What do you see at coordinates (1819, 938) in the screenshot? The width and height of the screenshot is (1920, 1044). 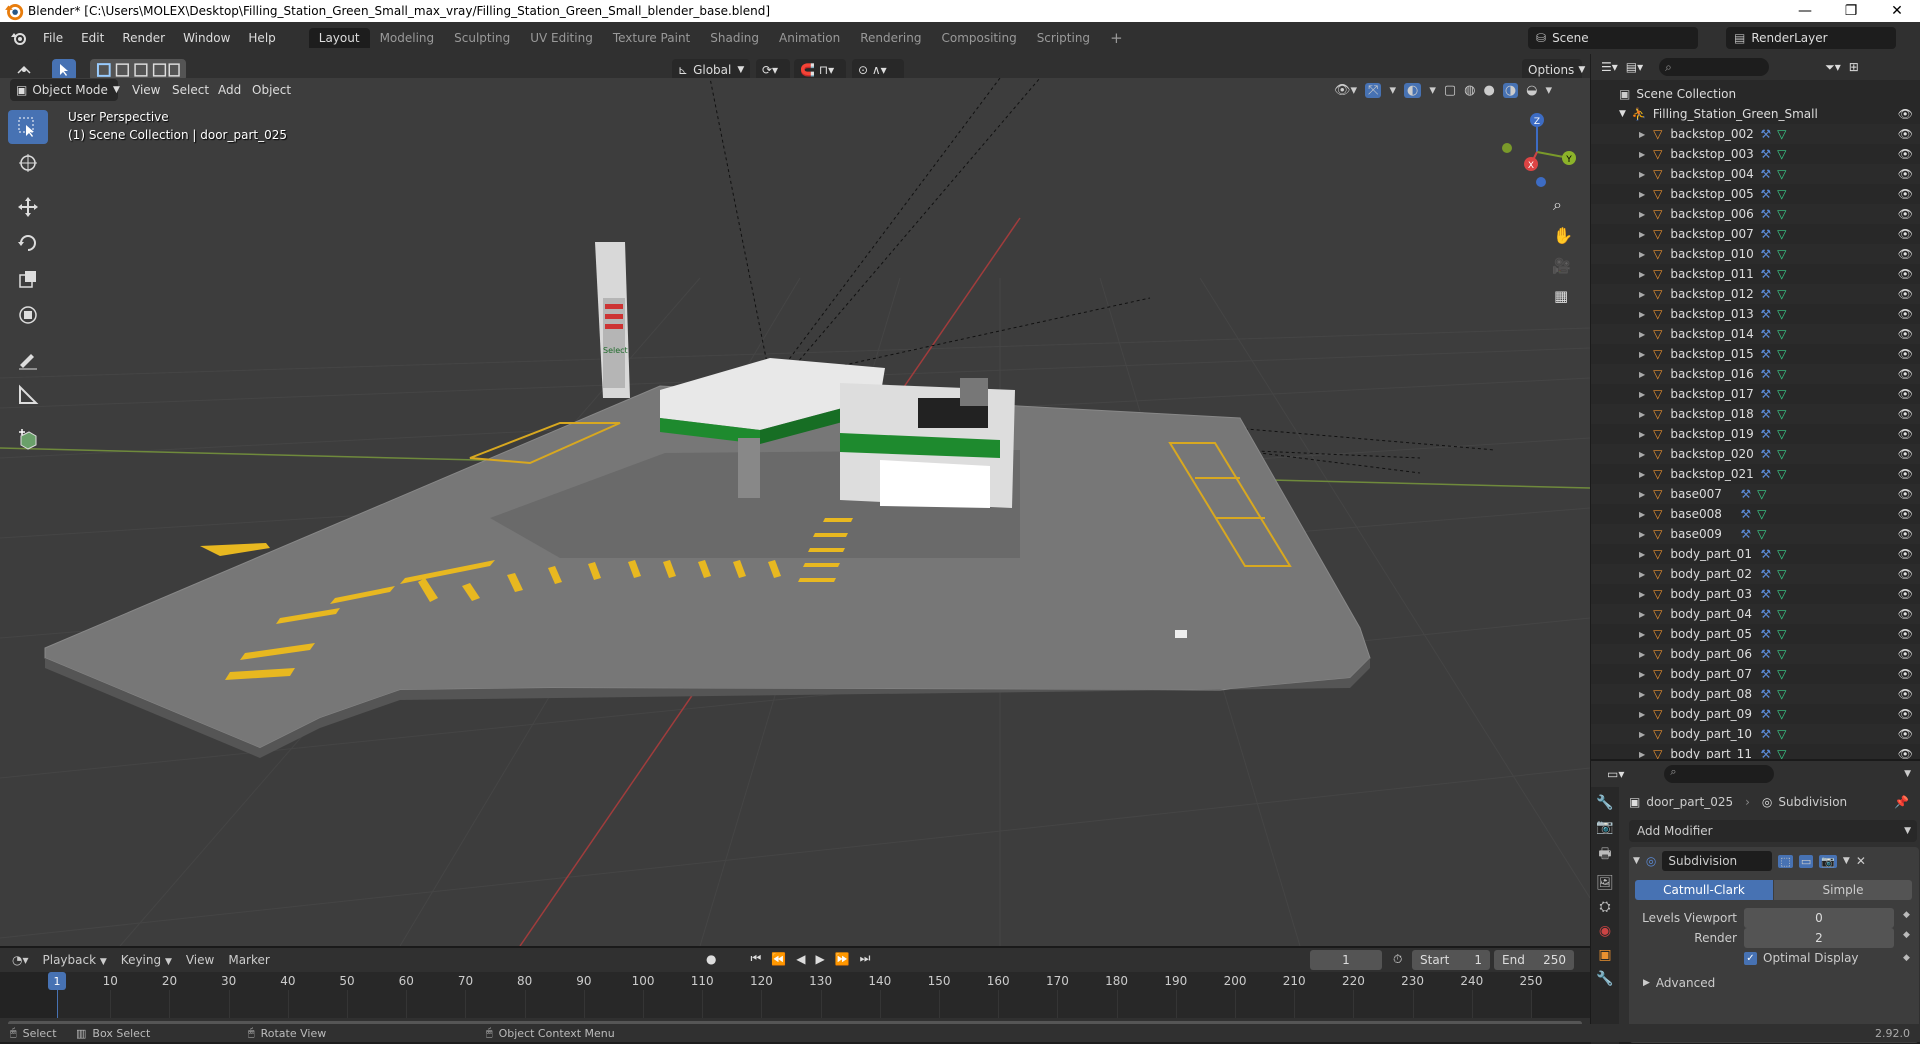 I see `render-levels-field: 2` at bounding box center [1819, 938].